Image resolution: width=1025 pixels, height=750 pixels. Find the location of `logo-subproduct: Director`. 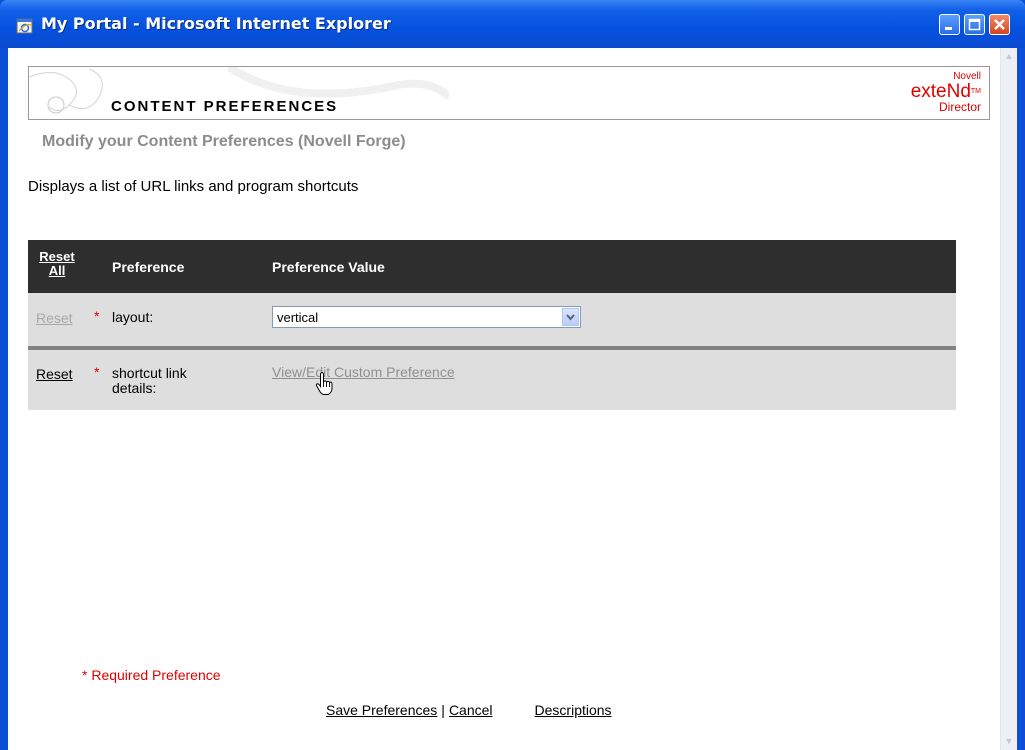

logo-subproduct: Director is located at coordinates (959, 107).